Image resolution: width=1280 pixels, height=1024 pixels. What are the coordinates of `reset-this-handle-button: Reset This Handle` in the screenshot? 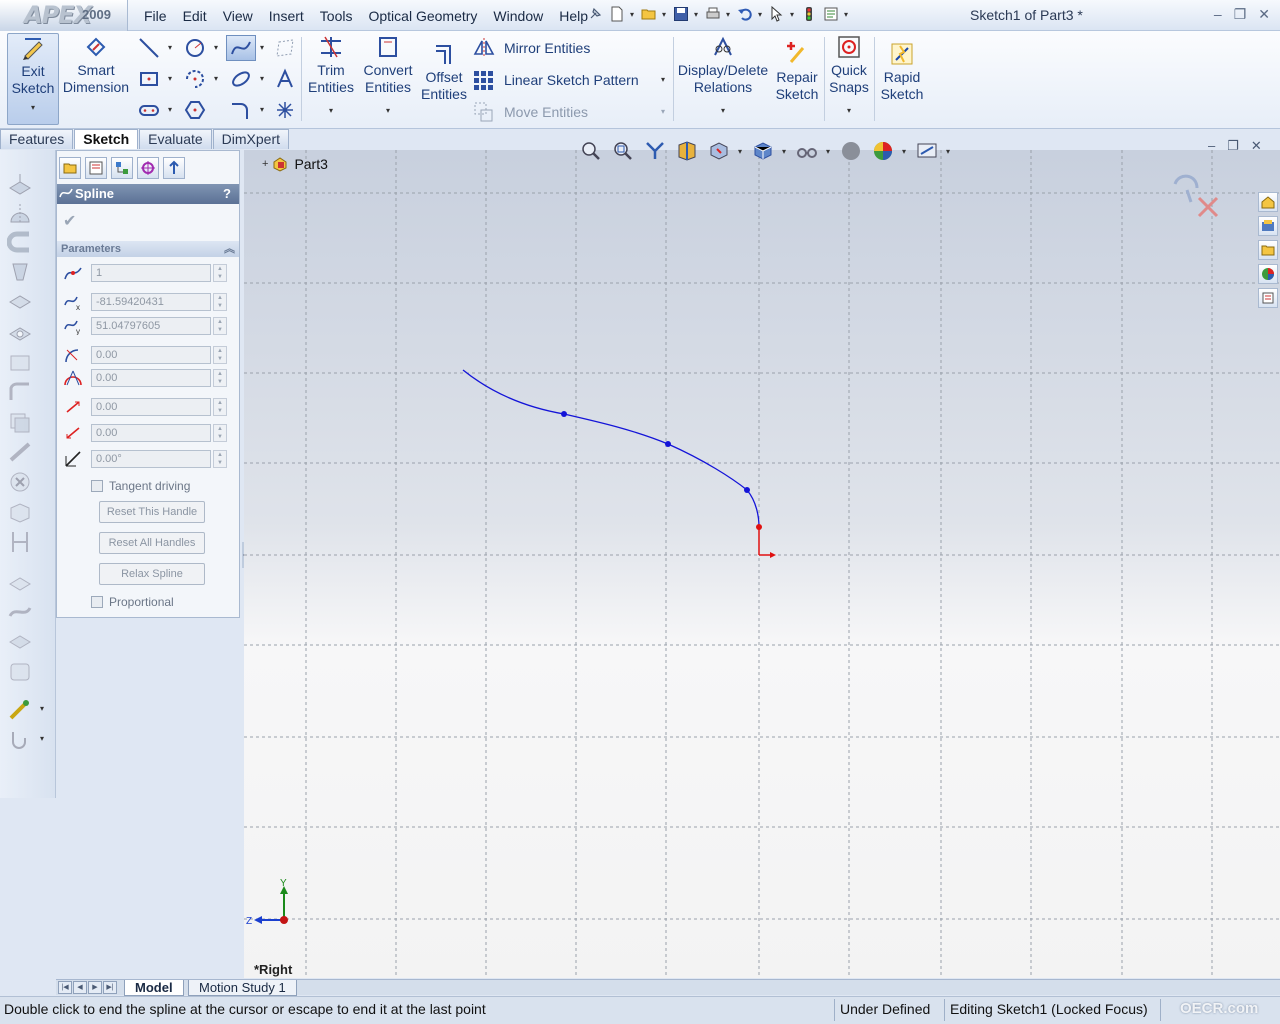 It's located at (152, 512).